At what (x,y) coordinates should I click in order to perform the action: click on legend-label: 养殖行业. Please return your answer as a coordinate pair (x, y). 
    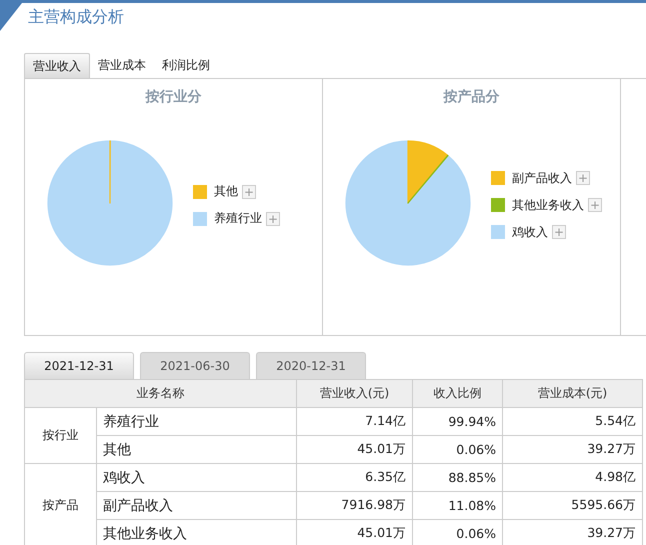
    Looking at the image, I should click on (238, 218).